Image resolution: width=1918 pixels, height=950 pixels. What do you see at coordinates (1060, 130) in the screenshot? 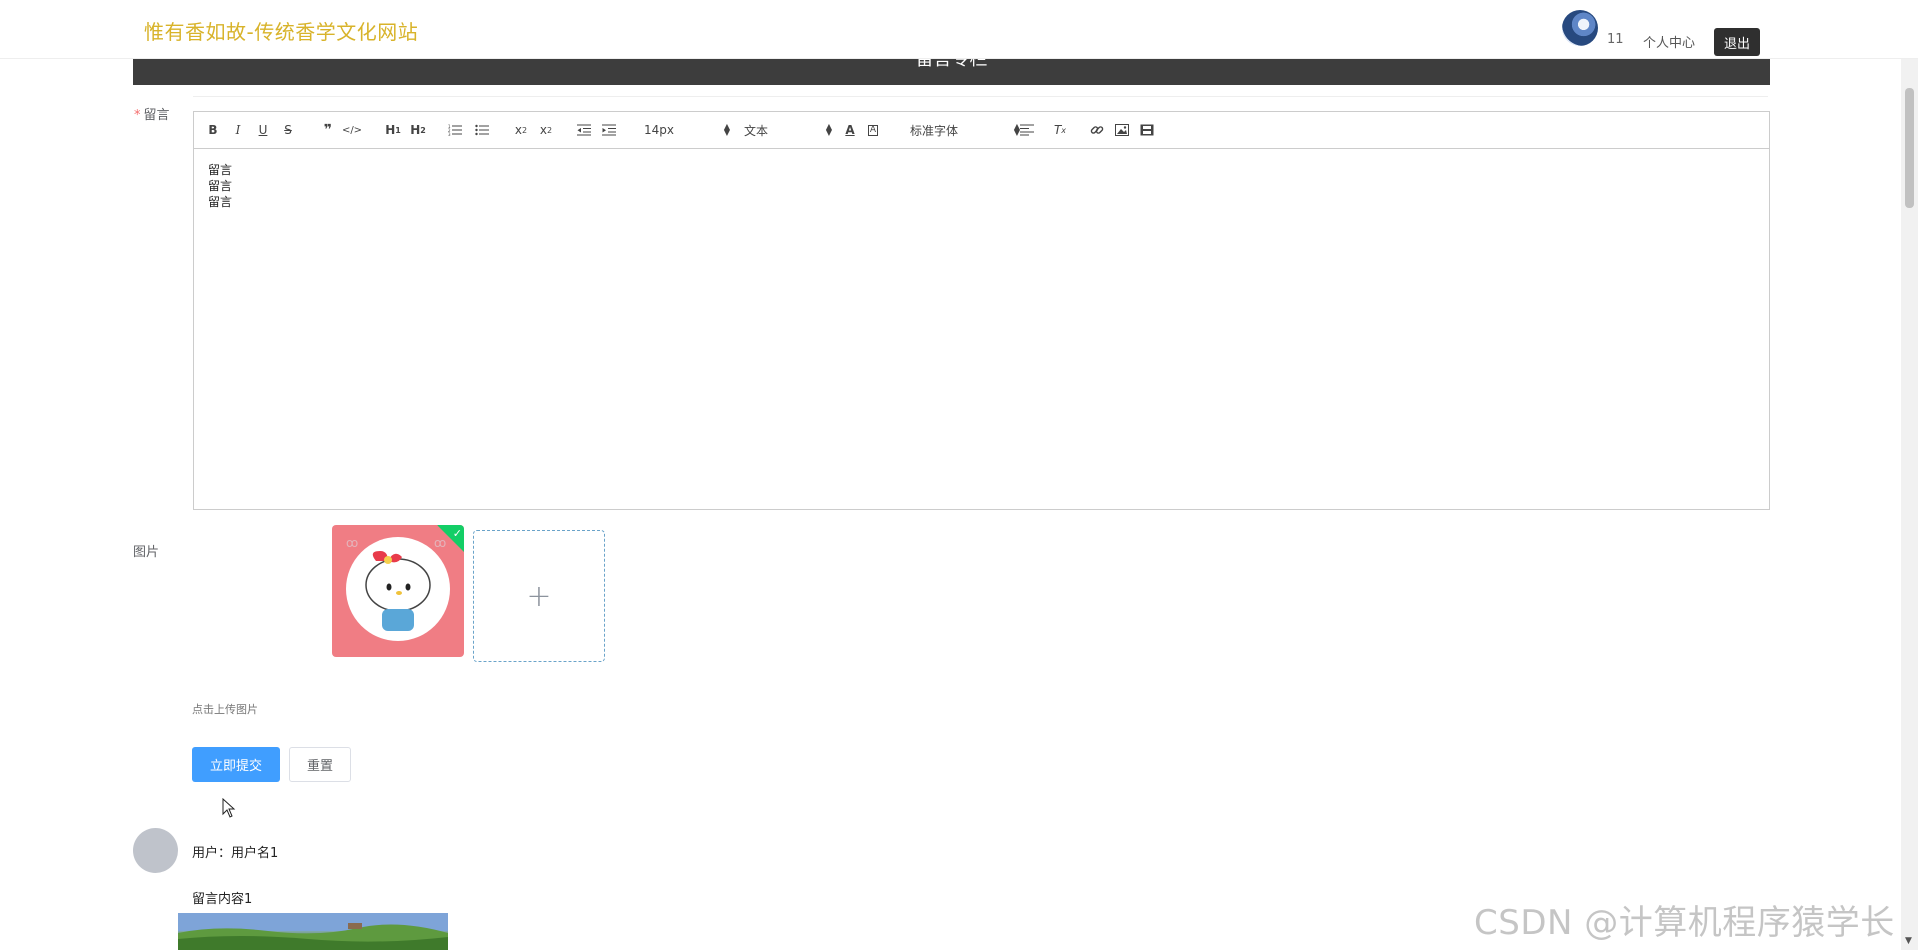
I see `clear-format-icon: Tx` at bounding box center [1060, 130].